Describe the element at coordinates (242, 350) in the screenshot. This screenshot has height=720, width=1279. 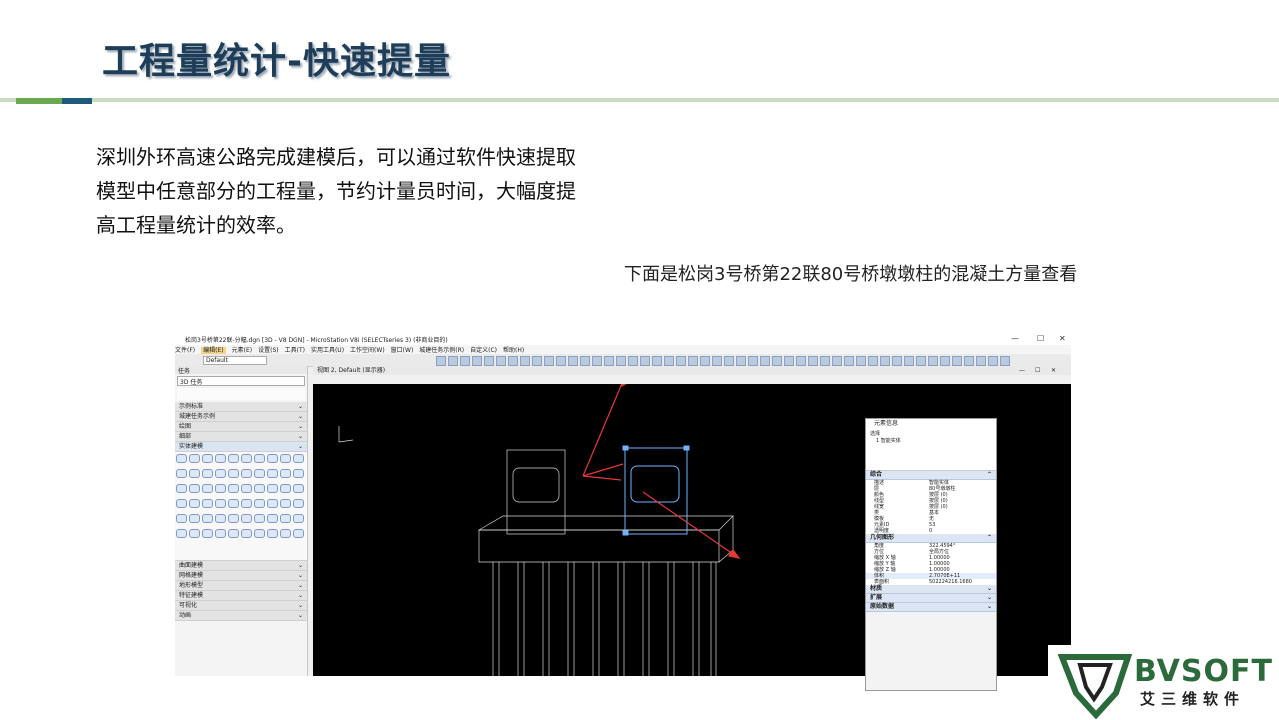
I see `menu-item: 元素(E)` at that location.